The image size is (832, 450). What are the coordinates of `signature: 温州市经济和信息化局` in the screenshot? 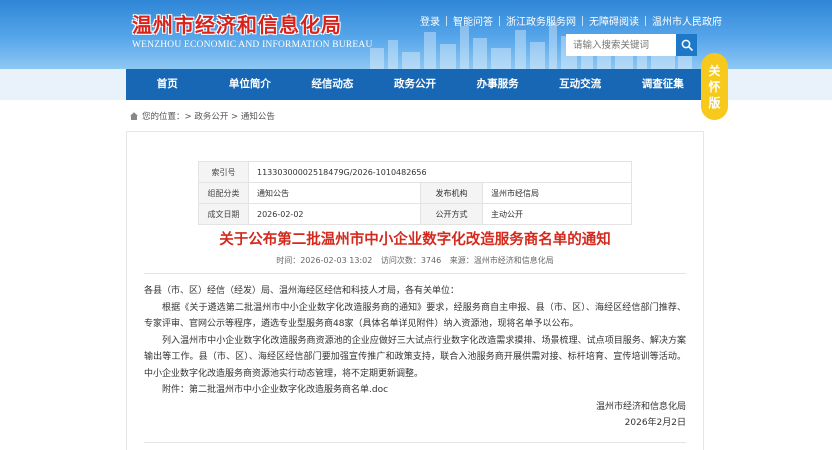 It's located at (640, 406).